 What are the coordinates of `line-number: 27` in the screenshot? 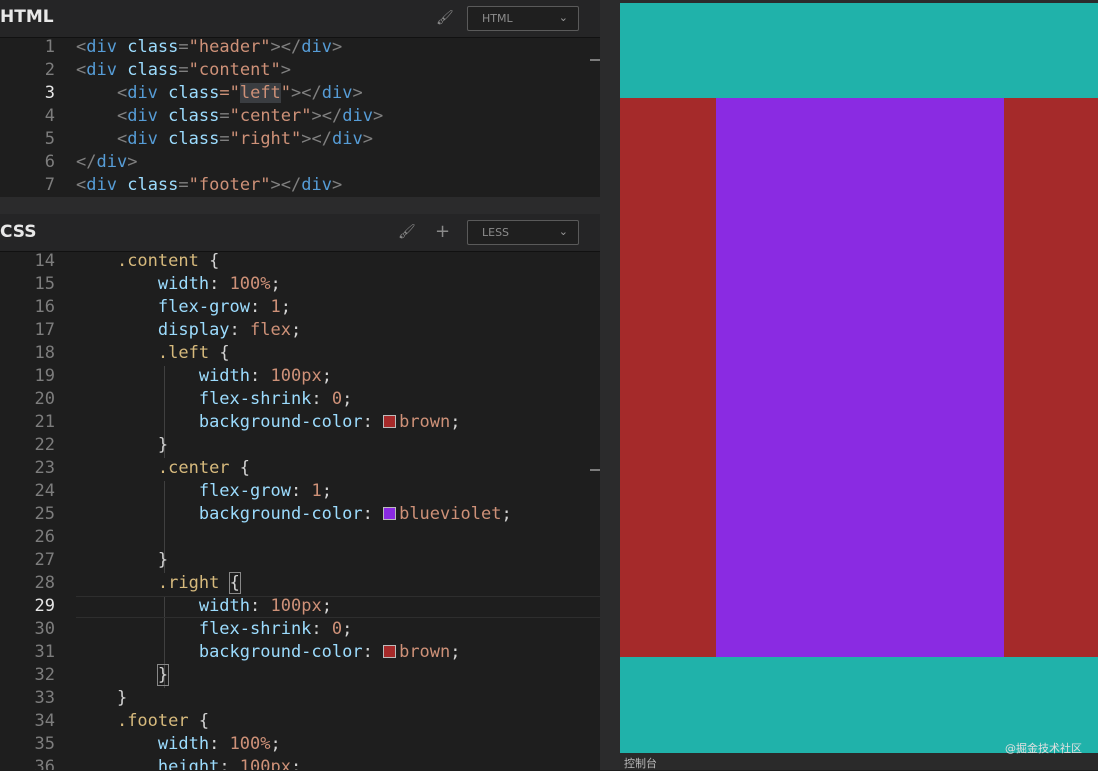 It's located at (27, 560).